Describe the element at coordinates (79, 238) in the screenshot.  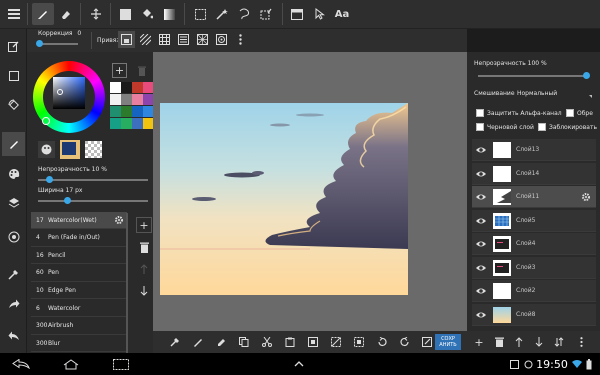
I see `brush-row: 4 Pen (Fade in/Out)` at that location.